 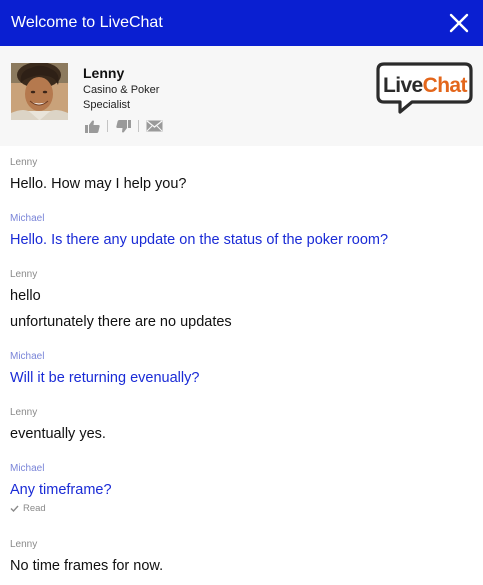 What do you see at coordinates (241, 23) in the screenshot?
I see `chat-header: Welcome to LiveChat` at bounding box center [241, 23].